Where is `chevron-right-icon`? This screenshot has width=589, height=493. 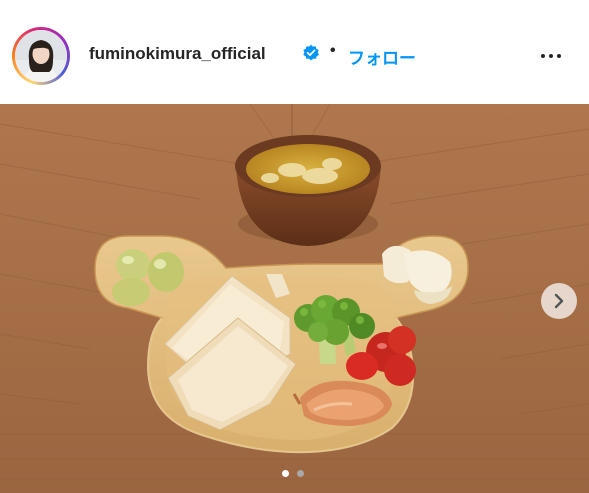
chevron-right-icon is located at coordinates (559, 301).